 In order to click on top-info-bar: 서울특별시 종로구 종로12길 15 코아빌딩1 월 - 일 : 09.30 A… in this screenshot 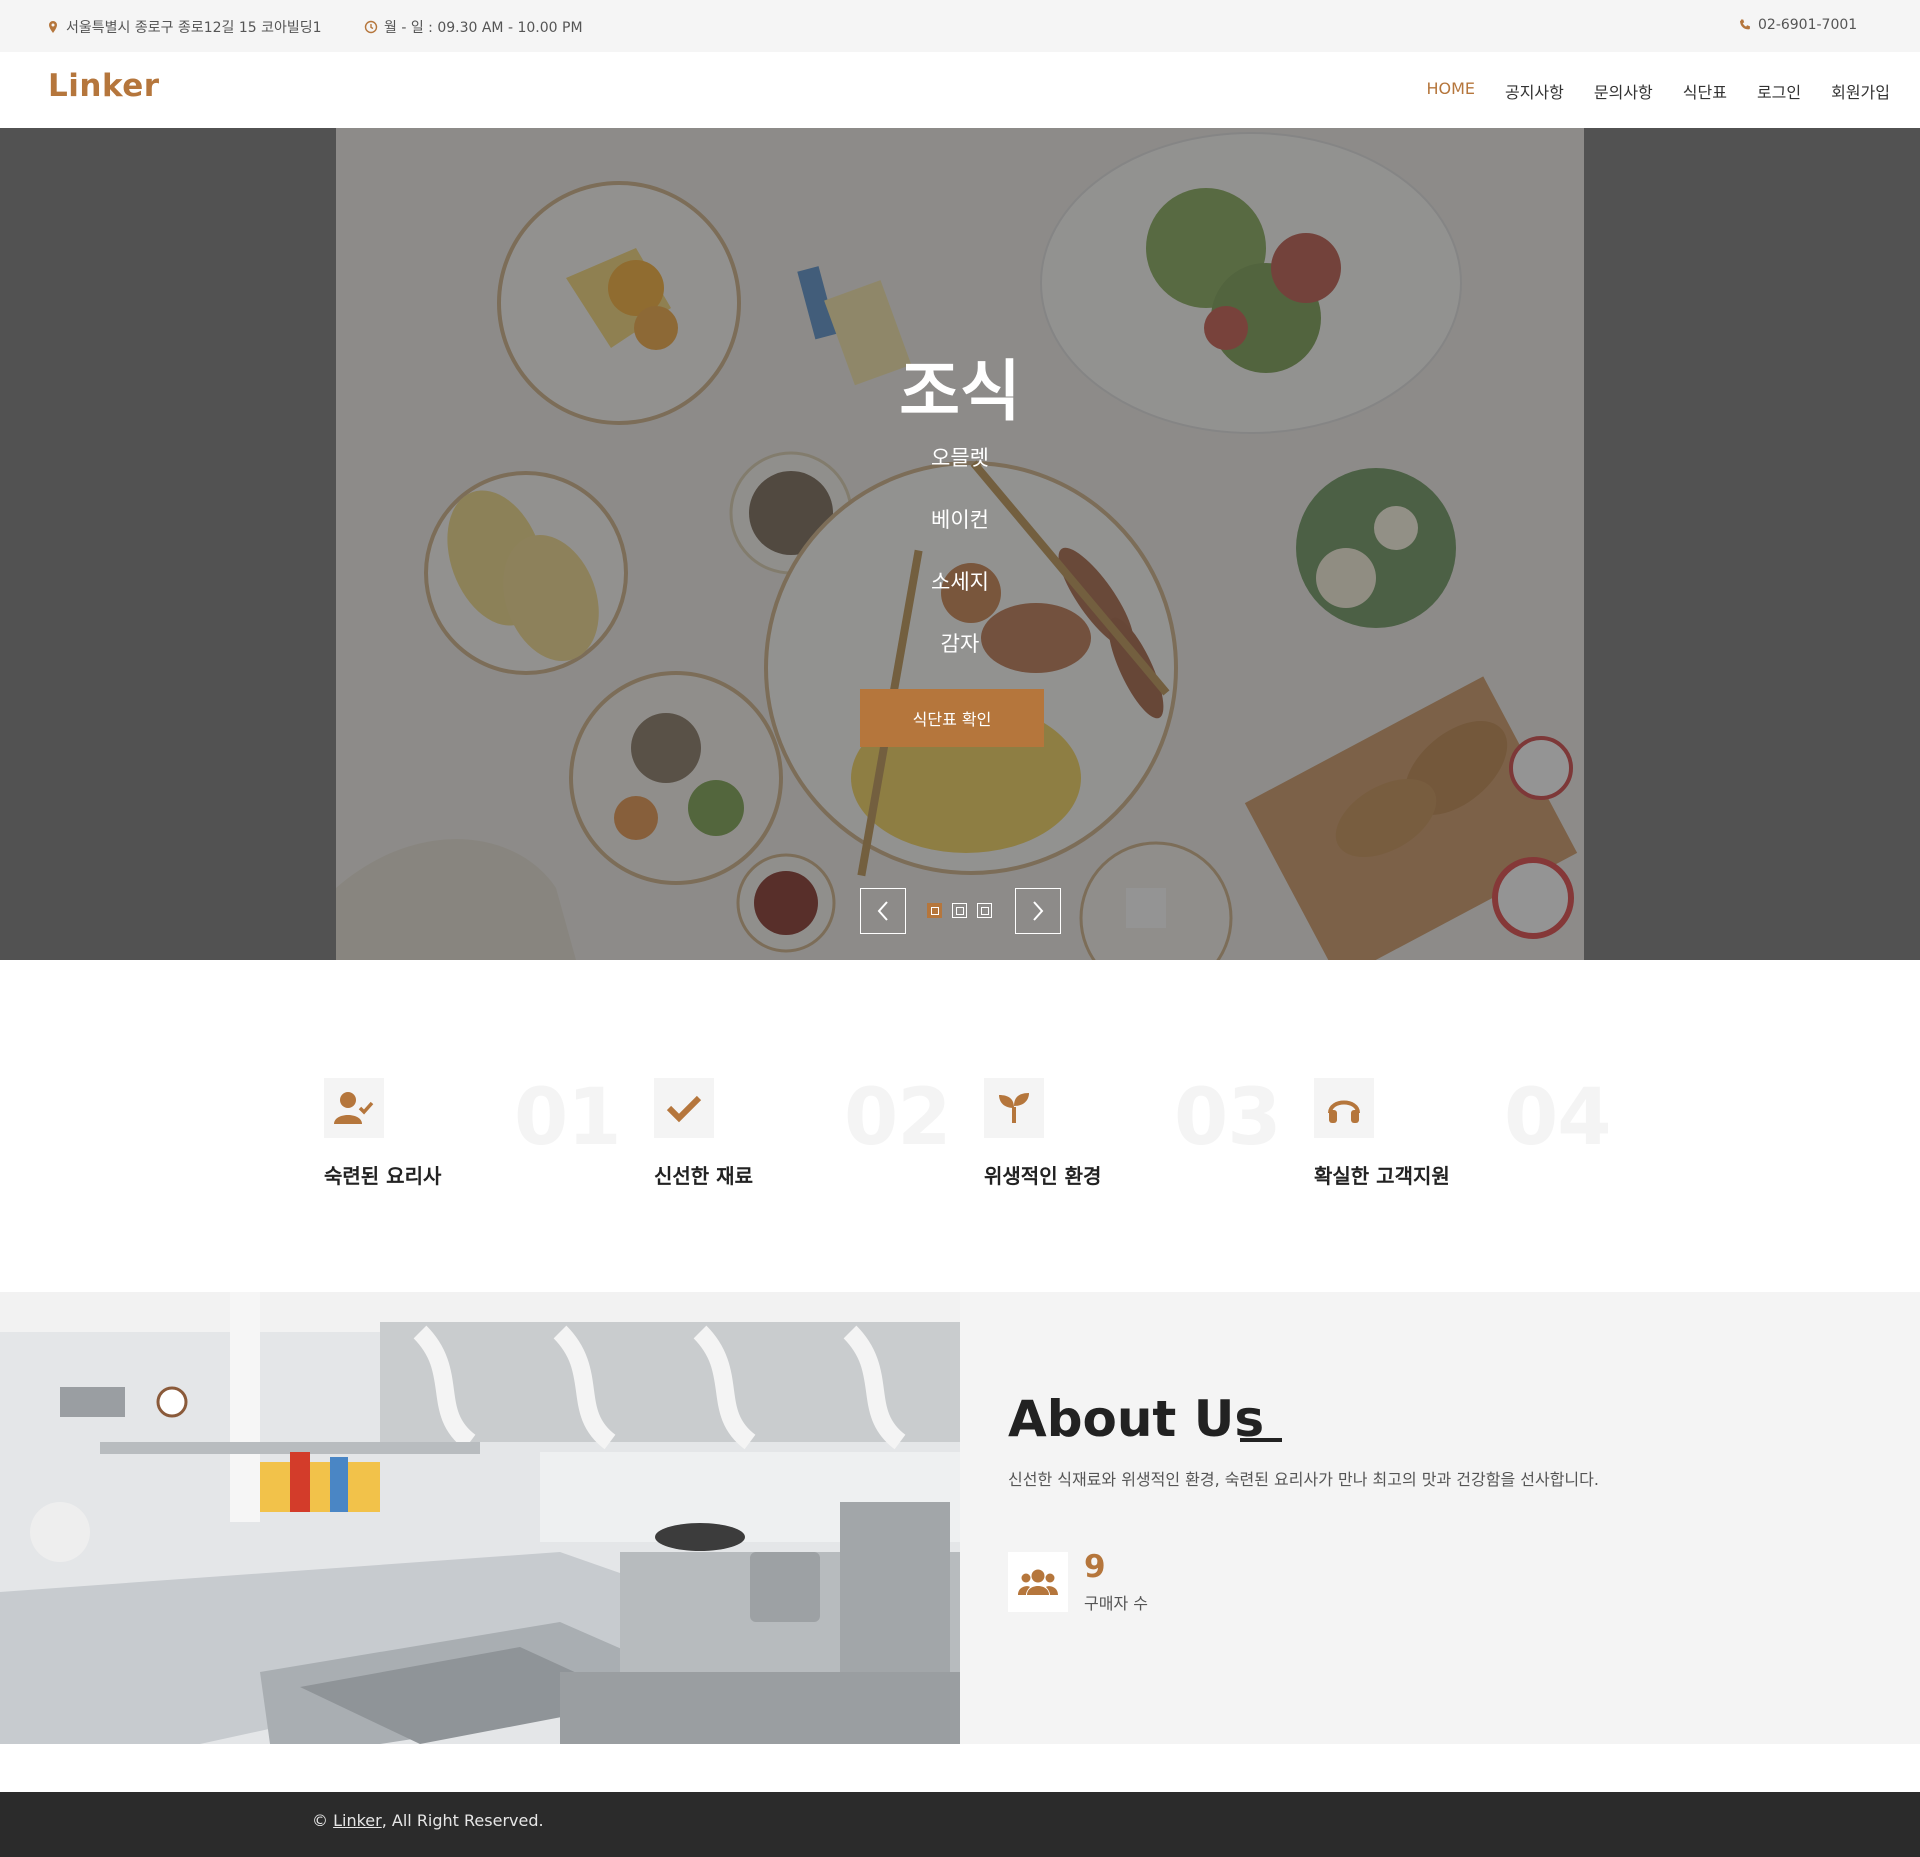, I will do `click(960, 26)`.